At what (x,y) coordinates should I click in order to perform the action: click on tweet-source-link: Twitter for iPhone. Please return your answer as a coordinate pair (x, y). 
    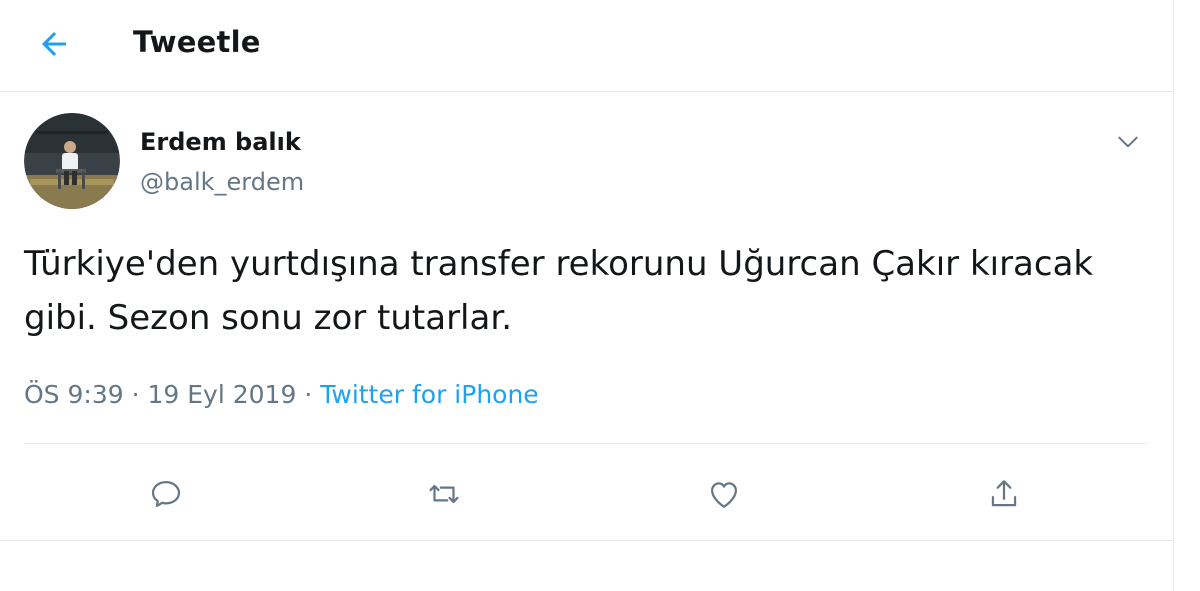
    Looking at the image, I should click on (429, 394).